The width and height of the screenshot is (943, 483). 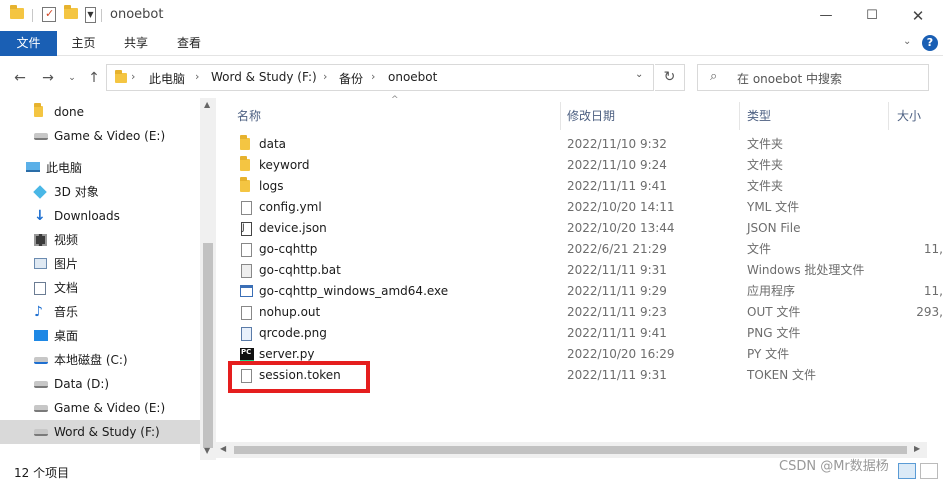 I want to click on nav-item-drive-f: Word & Study (F:), so click(x=100, y=432).